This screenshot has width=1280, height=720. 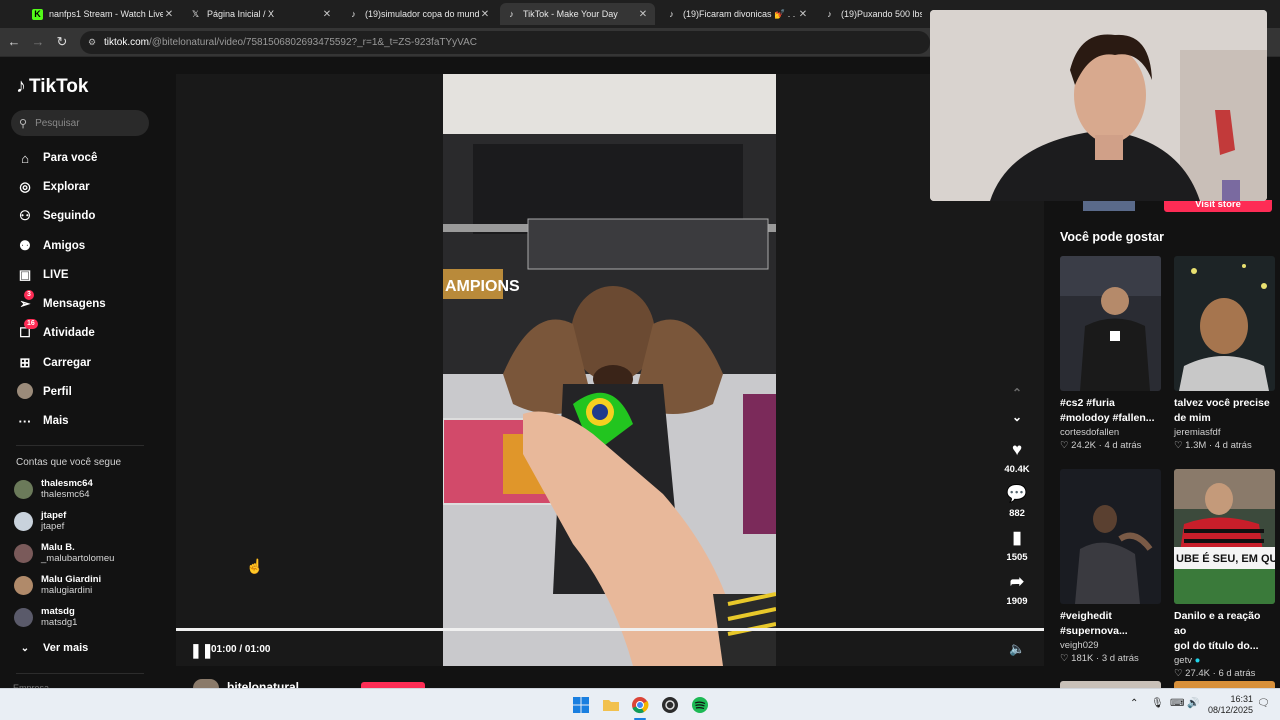 I want to click on compass-icon: ◎, so click(x=25, y=186).